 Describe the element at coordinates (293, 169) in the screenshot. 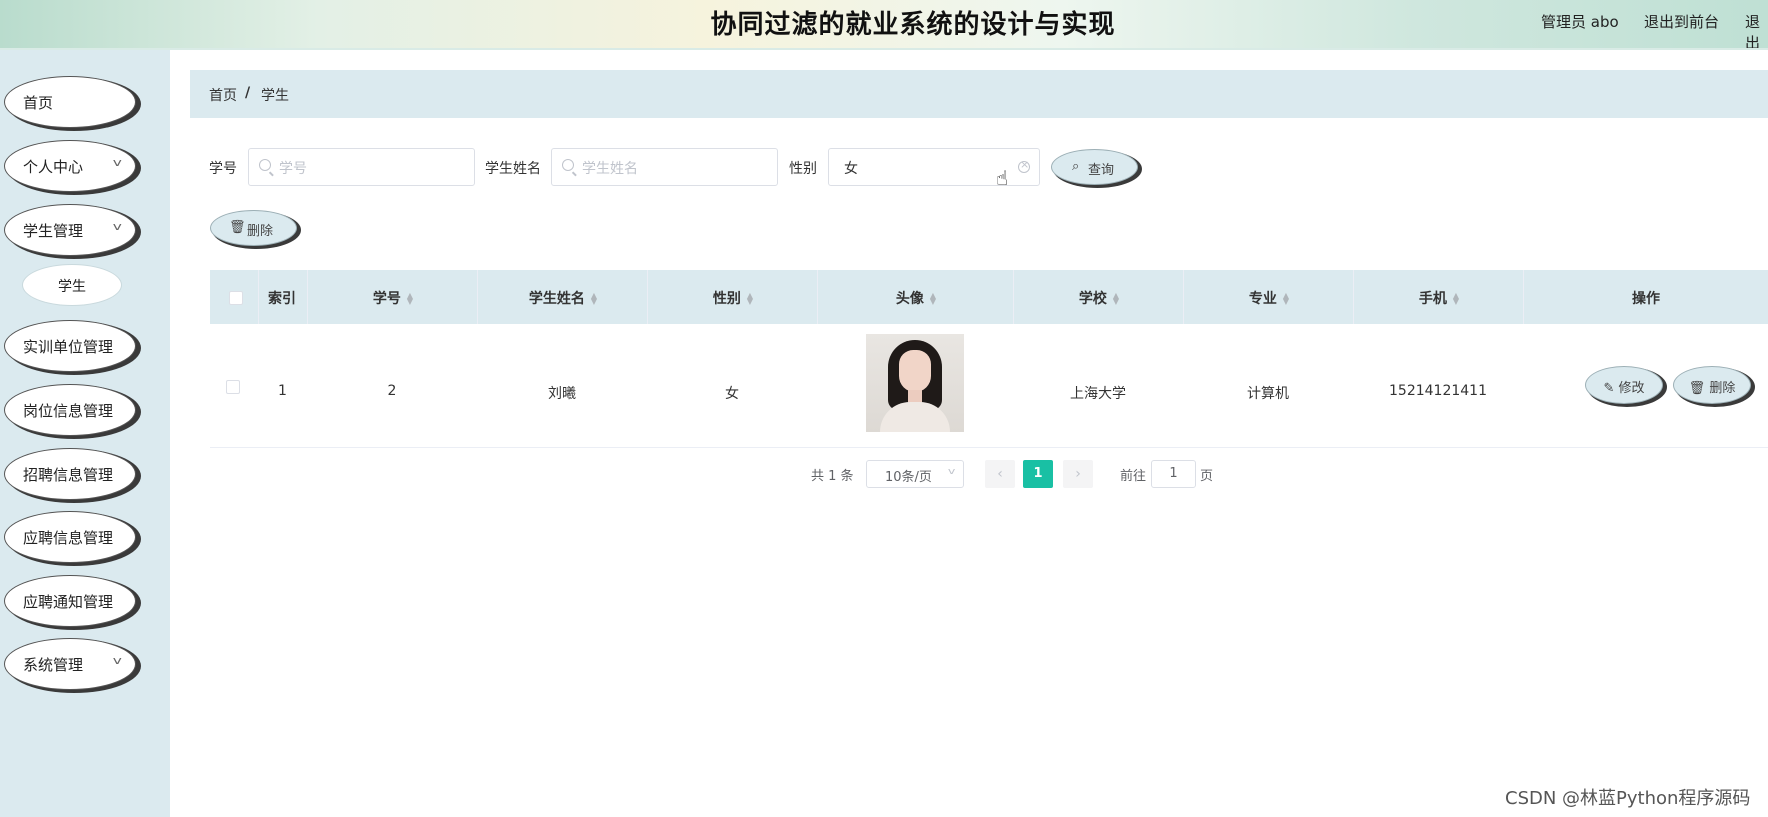

I see `student-no-placeholder: 学号` at that location.